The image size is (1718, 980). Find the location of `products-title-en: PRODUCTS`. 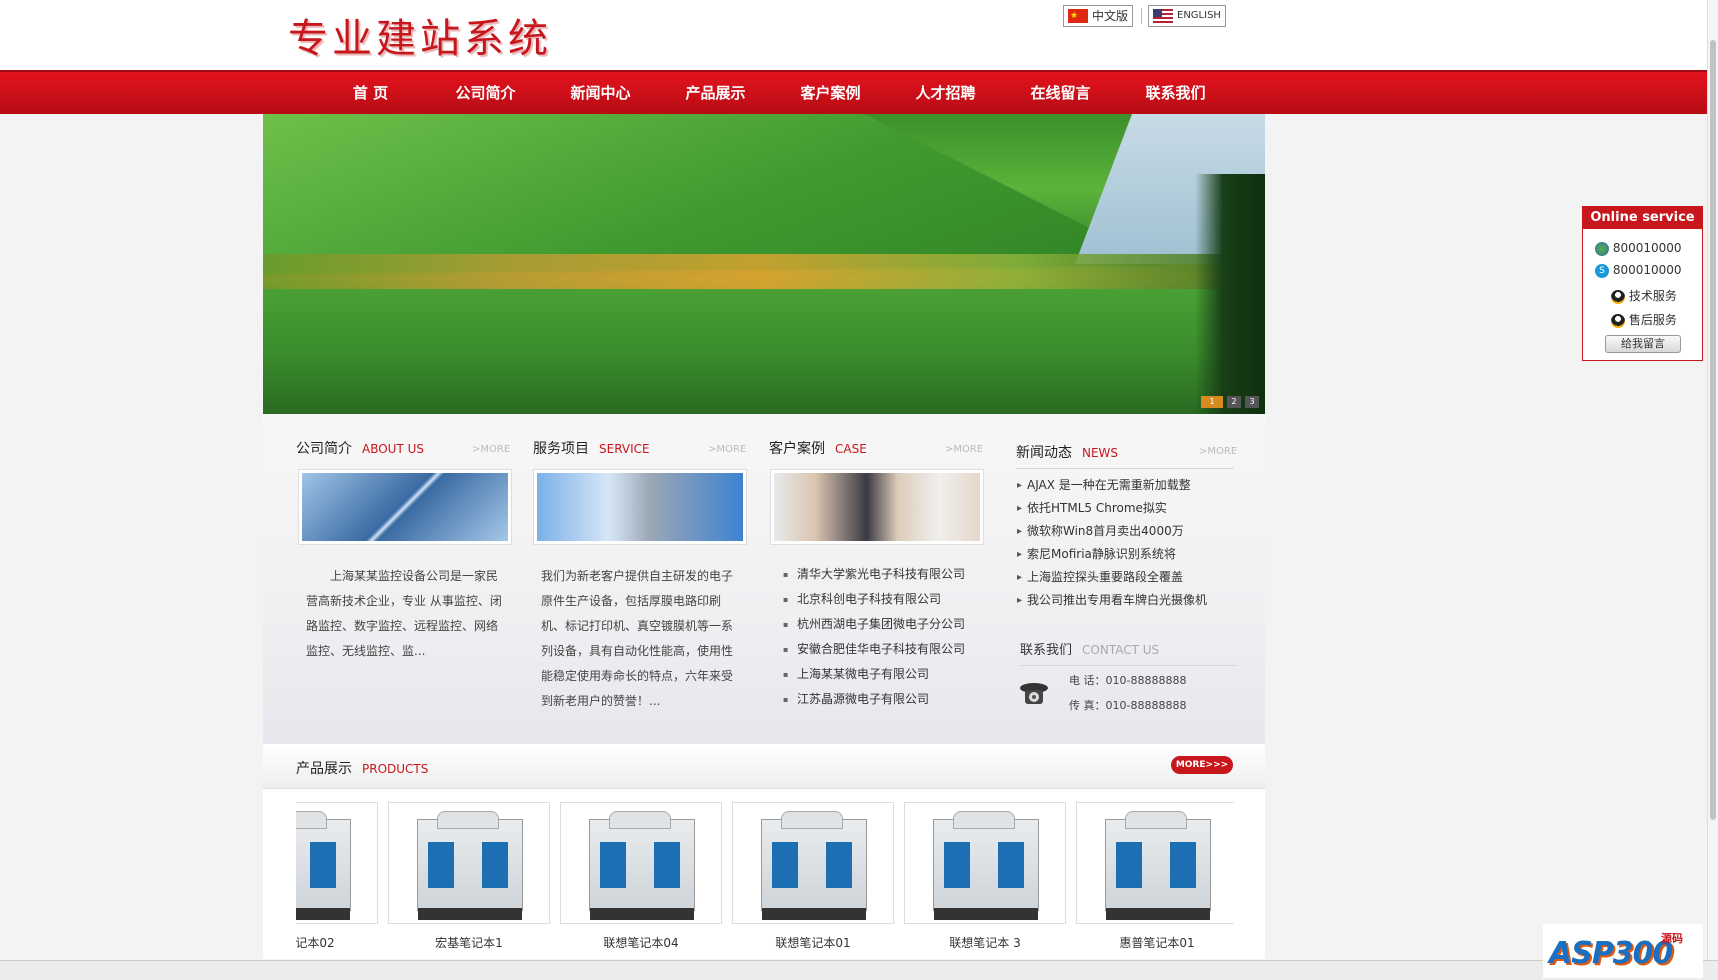

products-title-en: PRODUCTS is located at coordinates (395, 769).